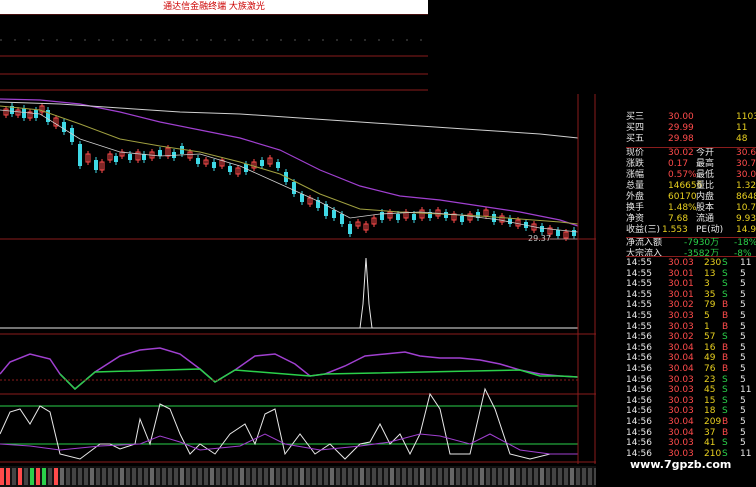 This screenshot has width=756, height=487. I want to click on tick-volume: 230, so click(713, 263).